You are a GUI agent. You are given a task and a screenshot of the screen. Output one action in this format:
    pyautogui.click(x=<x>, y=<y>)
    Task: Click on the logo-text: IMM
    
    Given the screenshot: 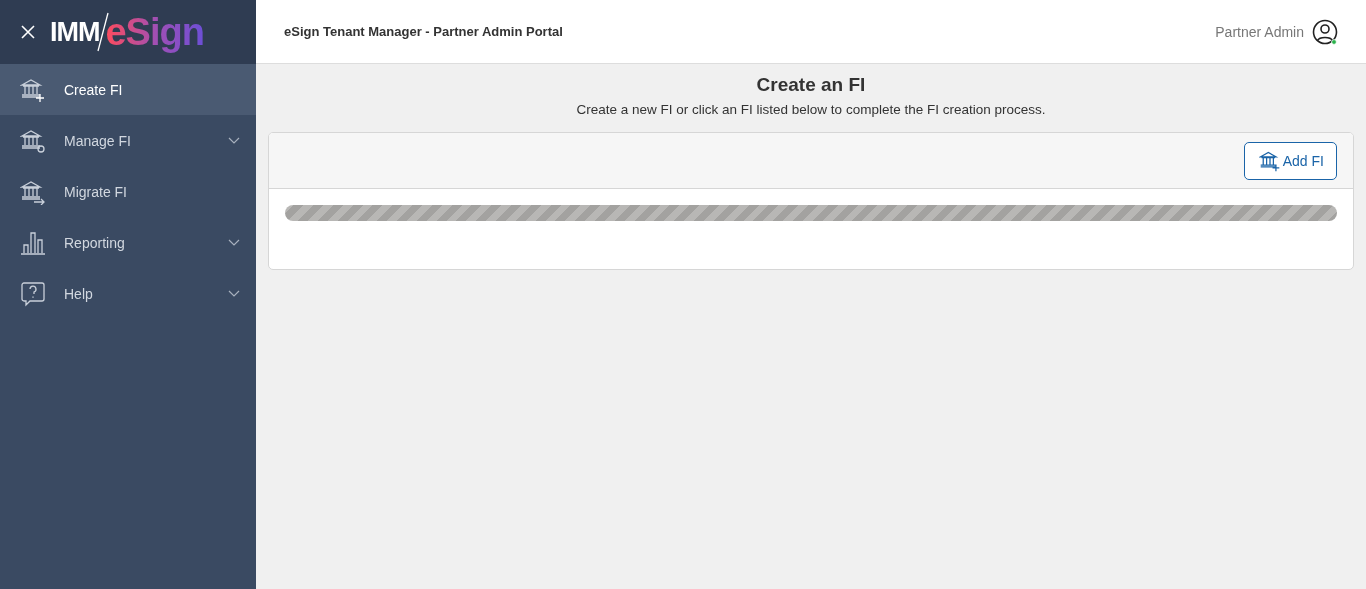 What is the action you would take?
    pyautogui.click(x=75, y=32)
    